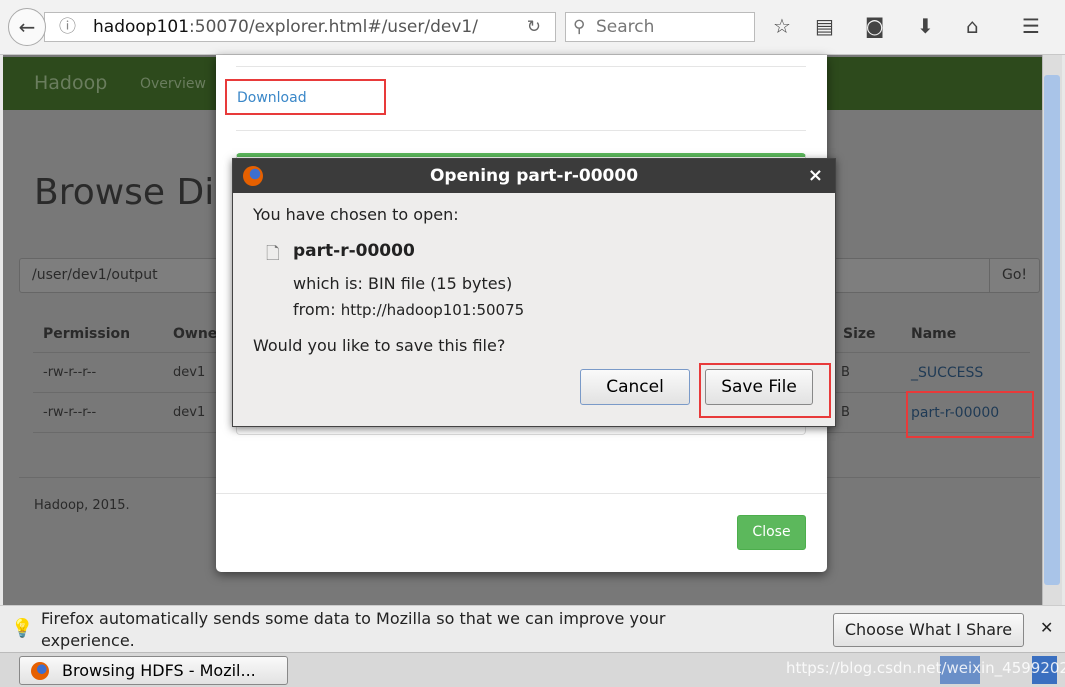 The image size is (1065, 687). Describe the element at coordinates (771, 532) in the screenshot. I see `close-button: Close` at that location.